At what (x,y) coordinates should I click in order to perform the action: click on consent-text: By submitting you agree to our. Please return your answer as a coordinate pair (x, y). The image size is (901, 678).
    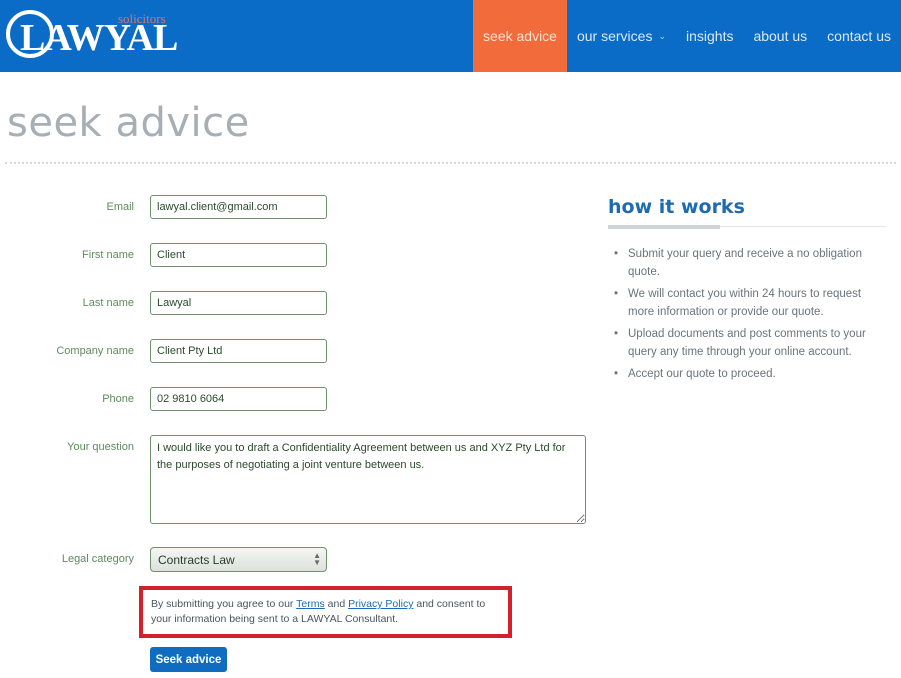
    Looking at the image, I should click on (224, 604).